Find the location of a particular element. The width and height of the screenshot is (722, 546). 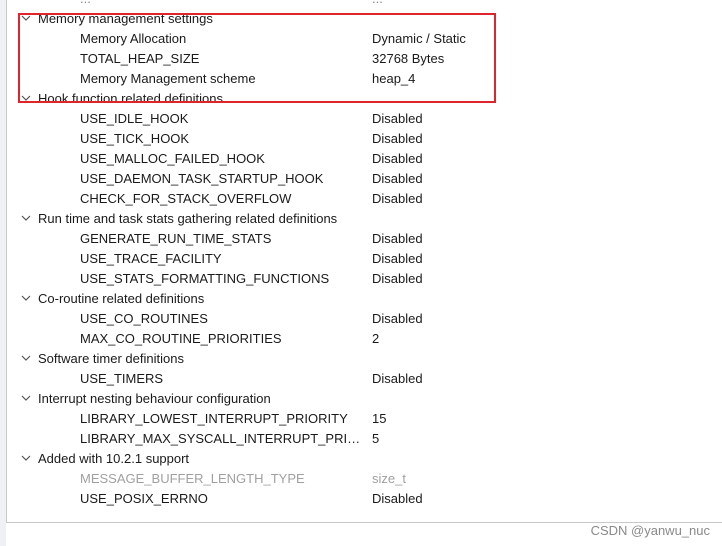

group-row: Hook function related definitions is located at coordinates (364, 99).